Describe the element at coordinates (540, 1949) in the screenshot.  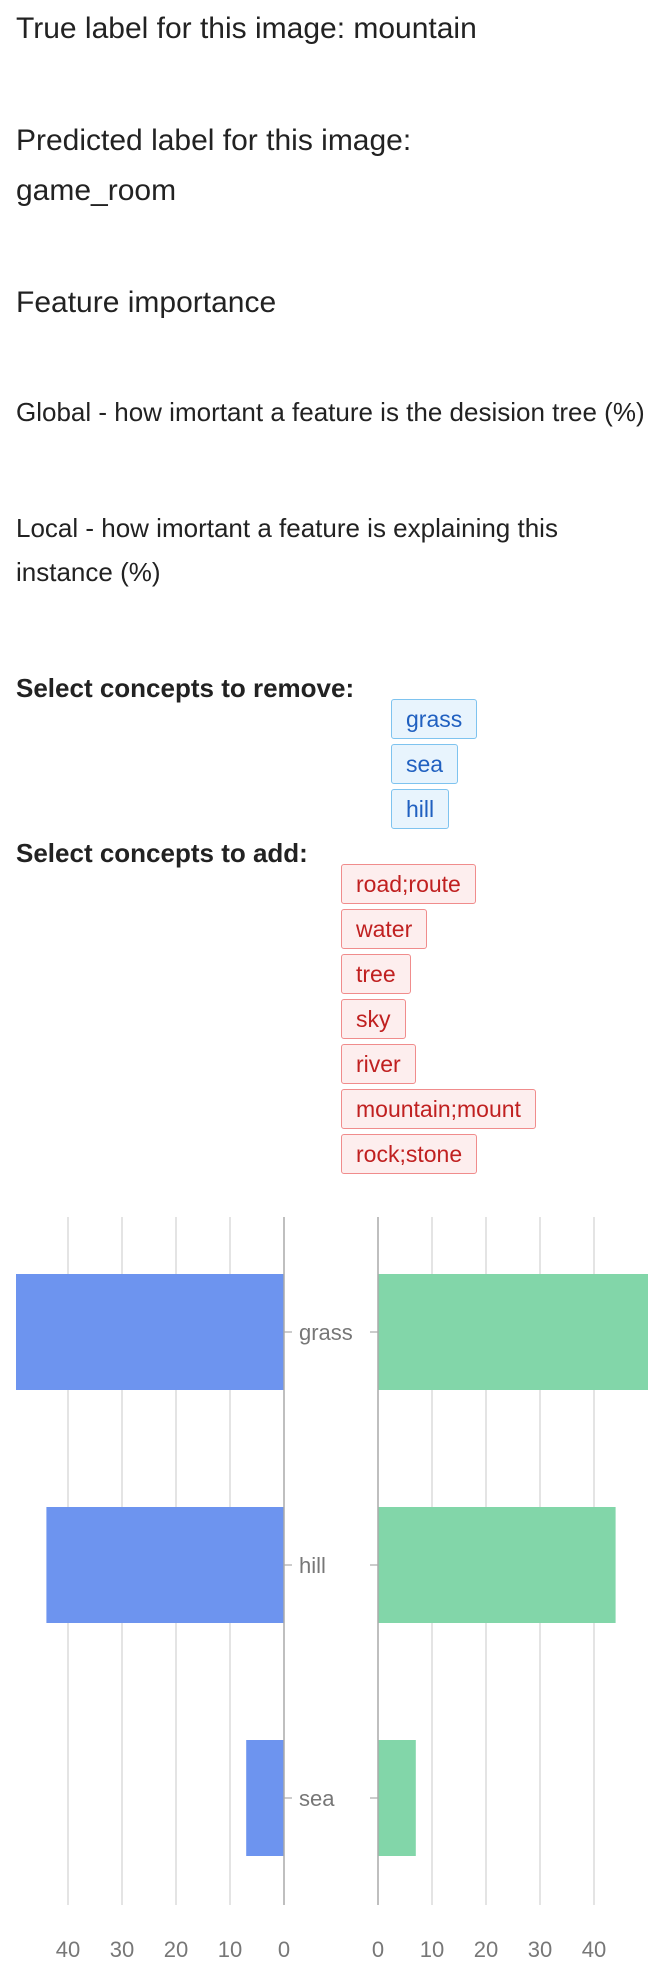
I see `local-tick-label: 30` at that location.